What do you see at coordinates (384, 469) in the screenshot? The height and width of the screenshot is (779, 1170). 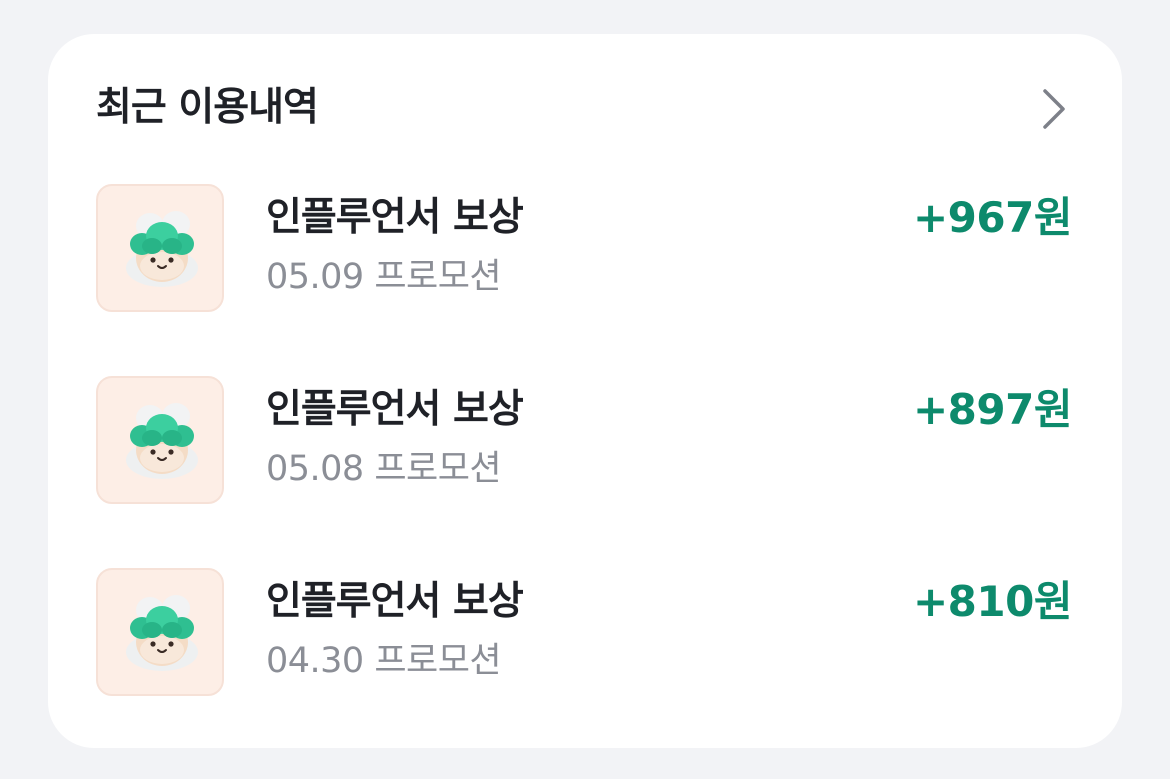 I see `transaction-subtitle: 05.08 프로모션` at bounding box center [384, 469].